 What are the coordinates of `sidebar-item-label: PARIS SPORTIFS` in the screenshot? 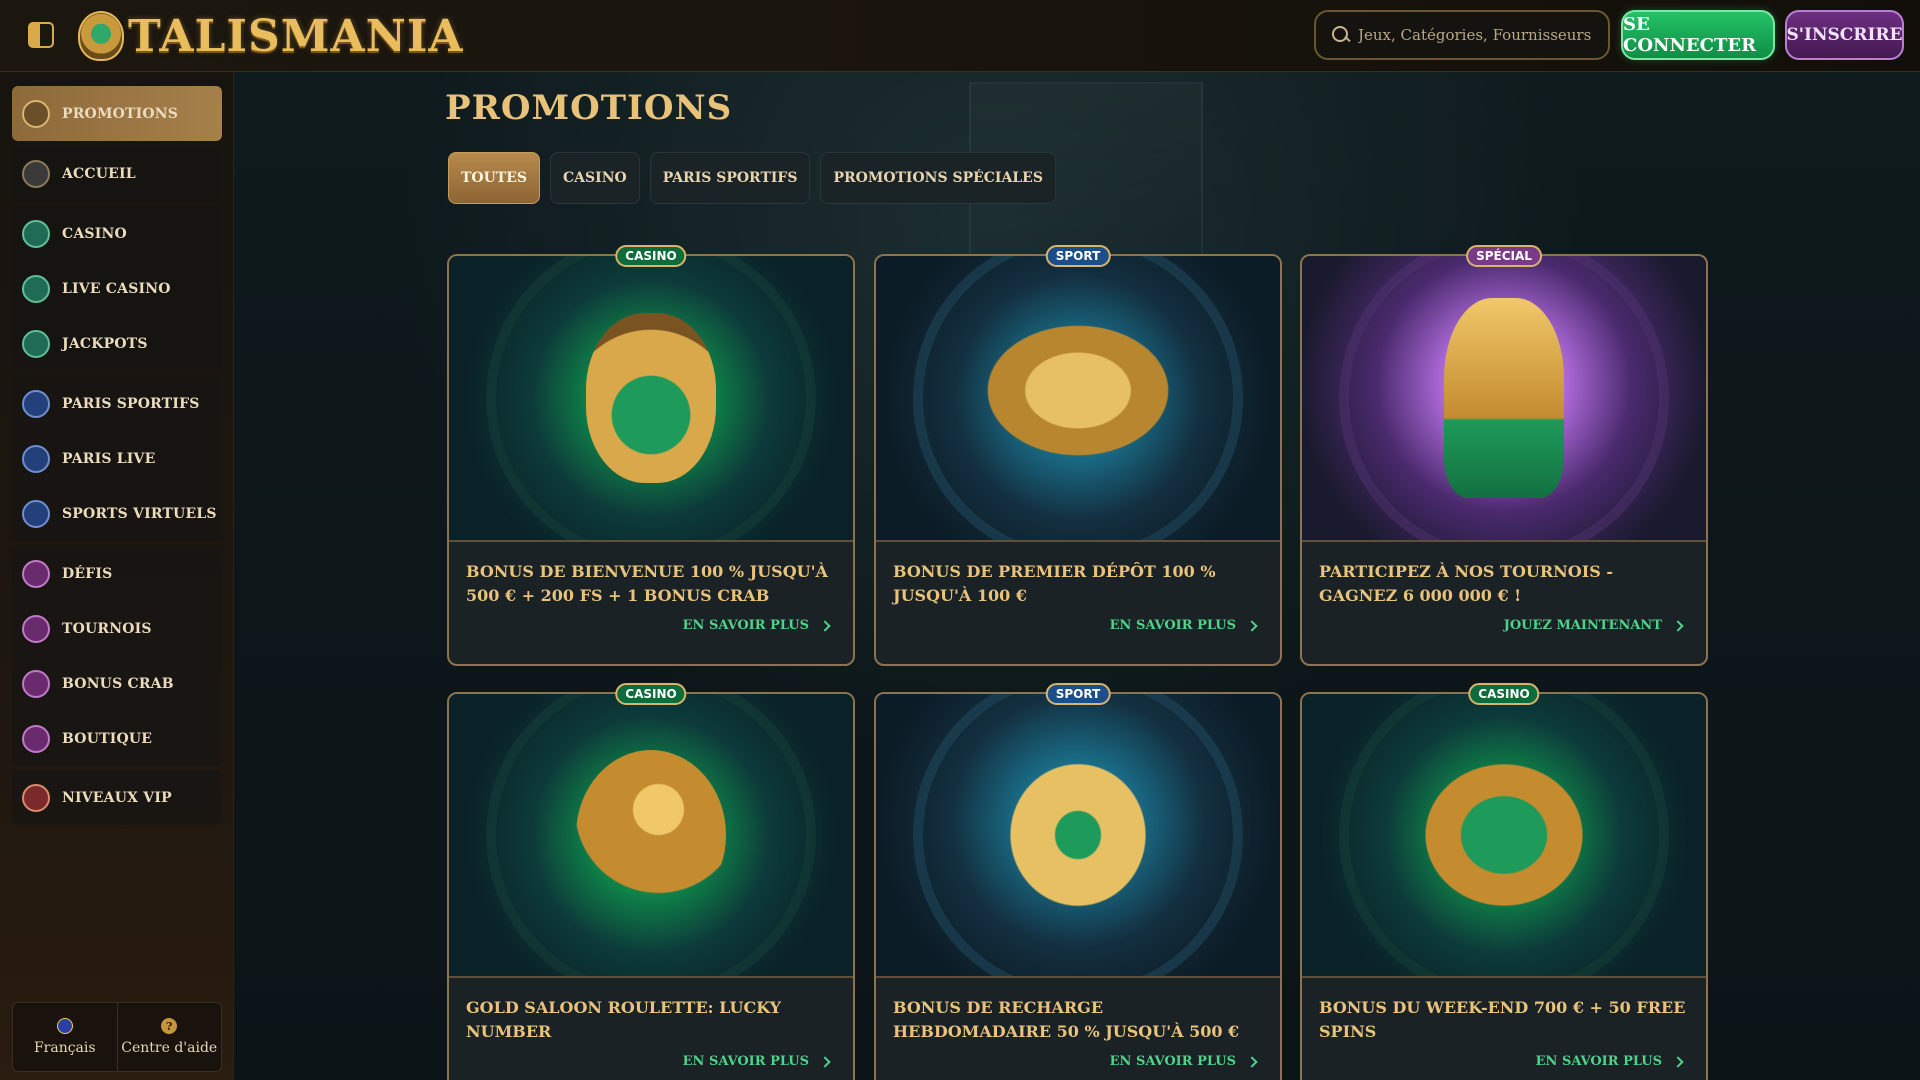 It's located at (131, 403).